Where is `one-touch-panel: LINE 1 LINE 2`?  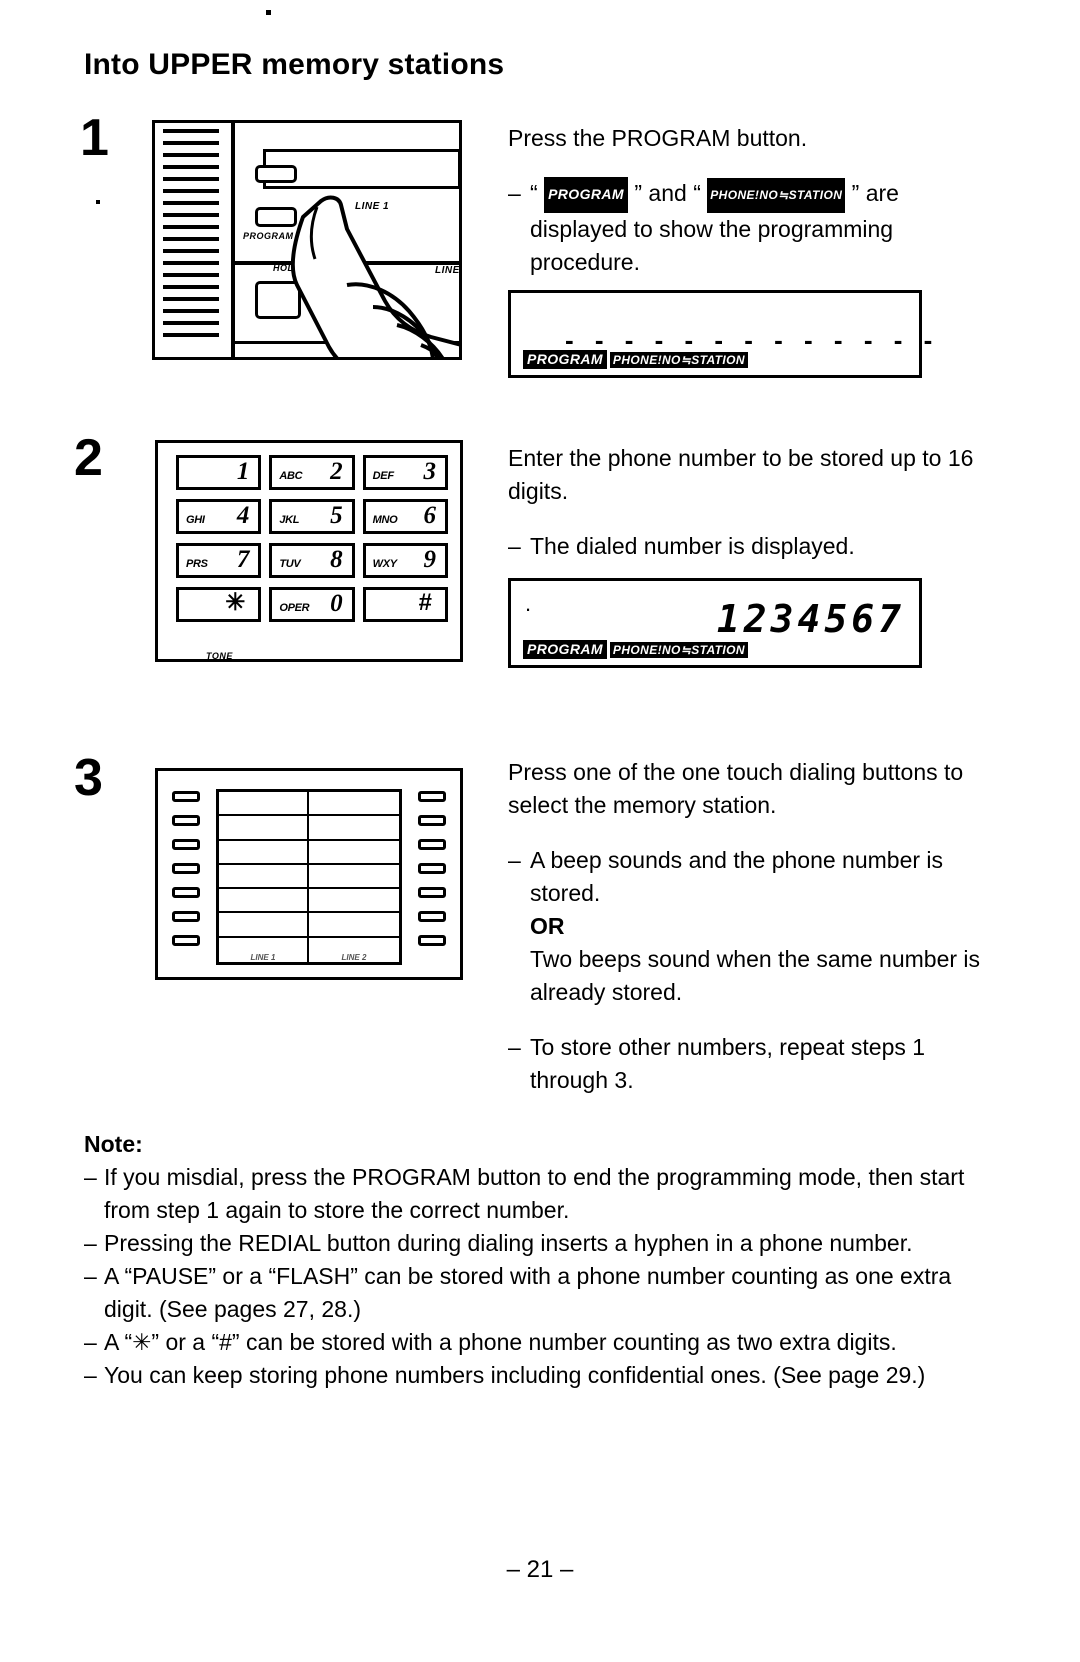
one-touch-panel: LINE 1 LINE 2 is located at coordinates (309, 875).